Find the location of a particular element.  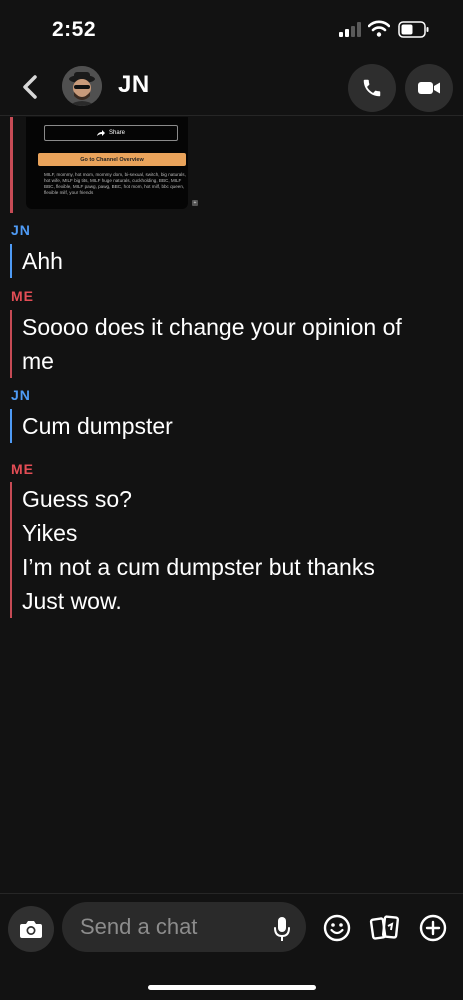

status-time: 2:52 is located at coordinates (74, 29).